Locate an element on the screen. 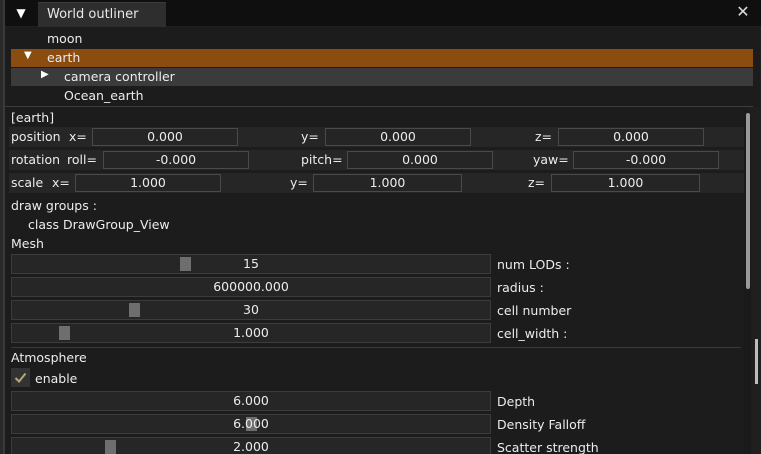 Image resolution: width=761 pixels, height=454 pixels. scale-z-input: 1.000 is located at coordinates (625, 183).